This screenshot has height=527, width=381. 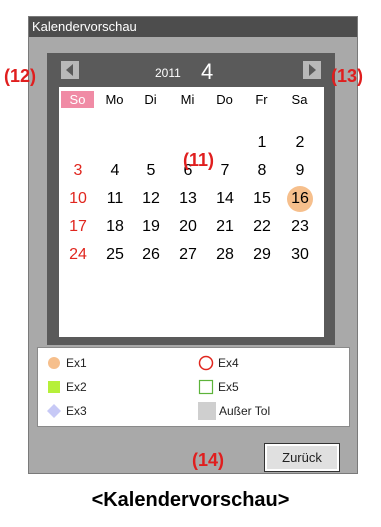 I want to click on calendar-day: 10, so click(x=78, y=199).